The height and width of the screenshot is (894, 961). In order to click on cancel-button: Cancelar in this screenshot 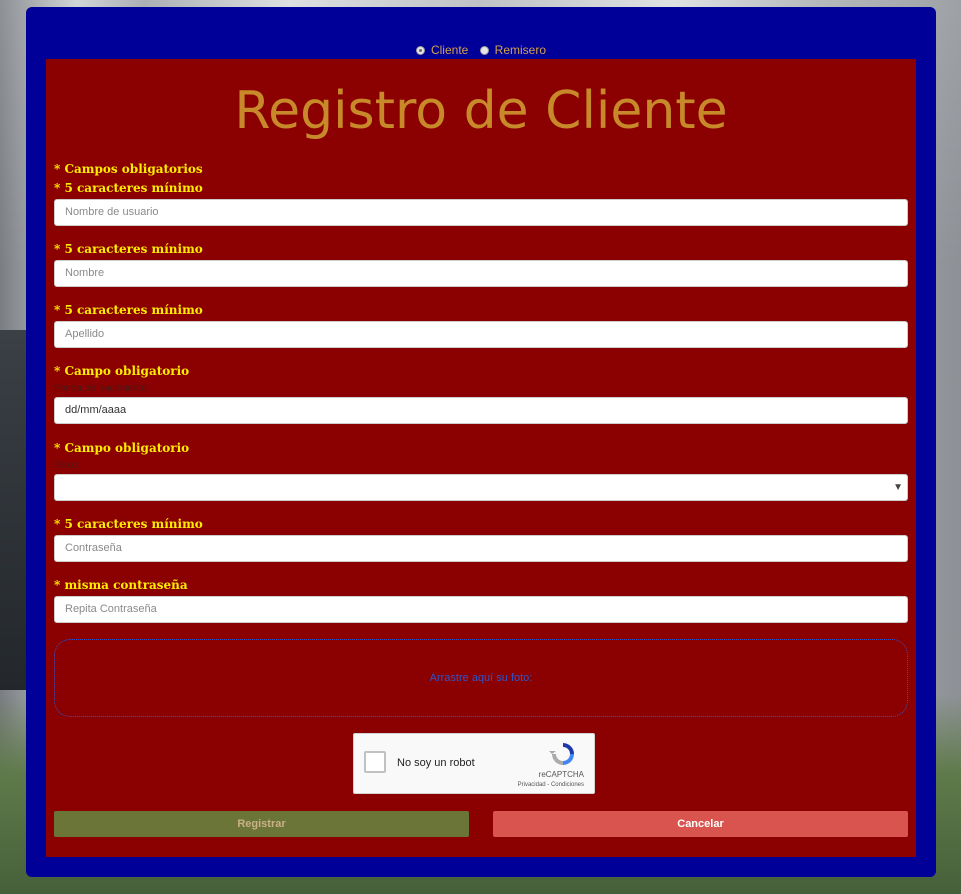, I will do `click(700, 824)`.